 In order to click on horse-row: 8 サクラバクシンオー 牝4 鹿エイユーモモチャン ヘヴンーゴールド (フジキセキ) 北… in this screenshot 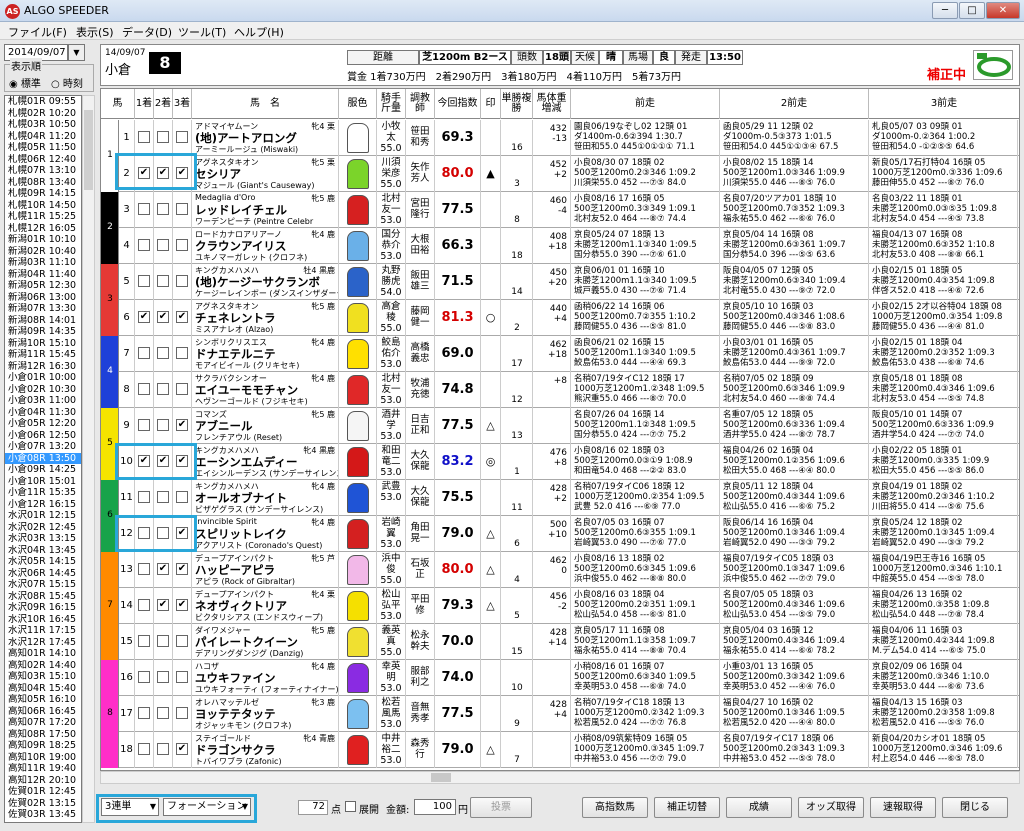, I will do `click(560, 390)`.